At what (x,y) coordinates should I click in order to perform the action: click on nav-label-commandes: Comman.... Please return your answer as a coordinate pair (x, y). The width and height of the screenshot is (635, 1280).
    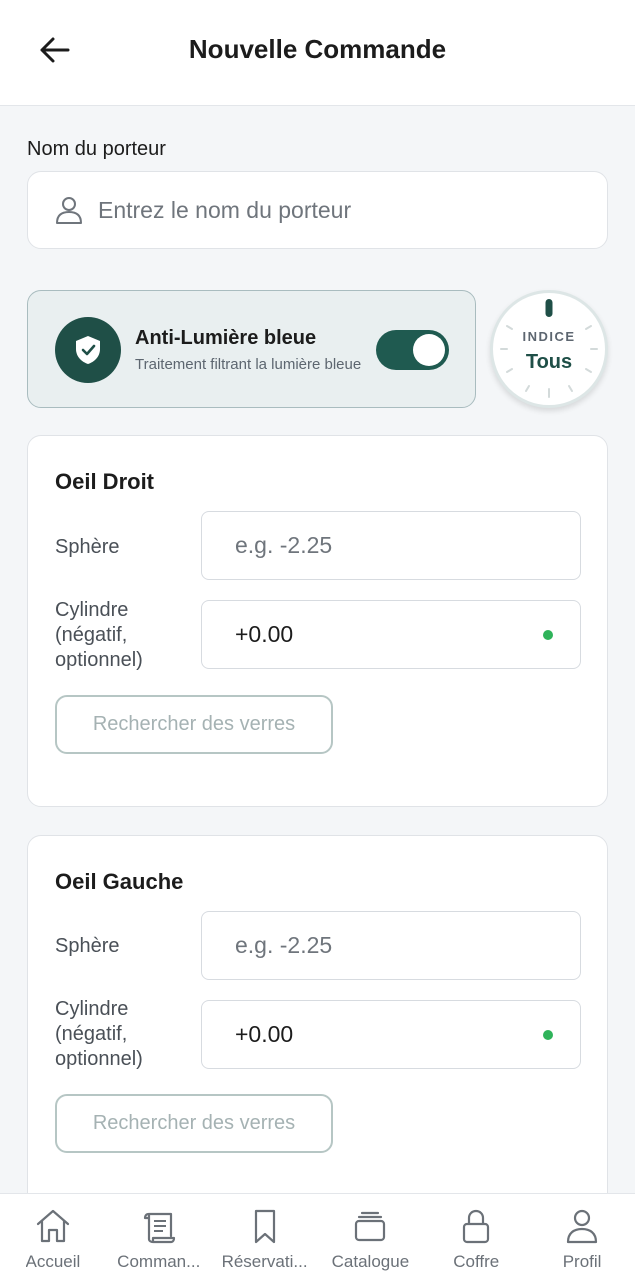
    Looking at the image, I should click on (159, 1261).